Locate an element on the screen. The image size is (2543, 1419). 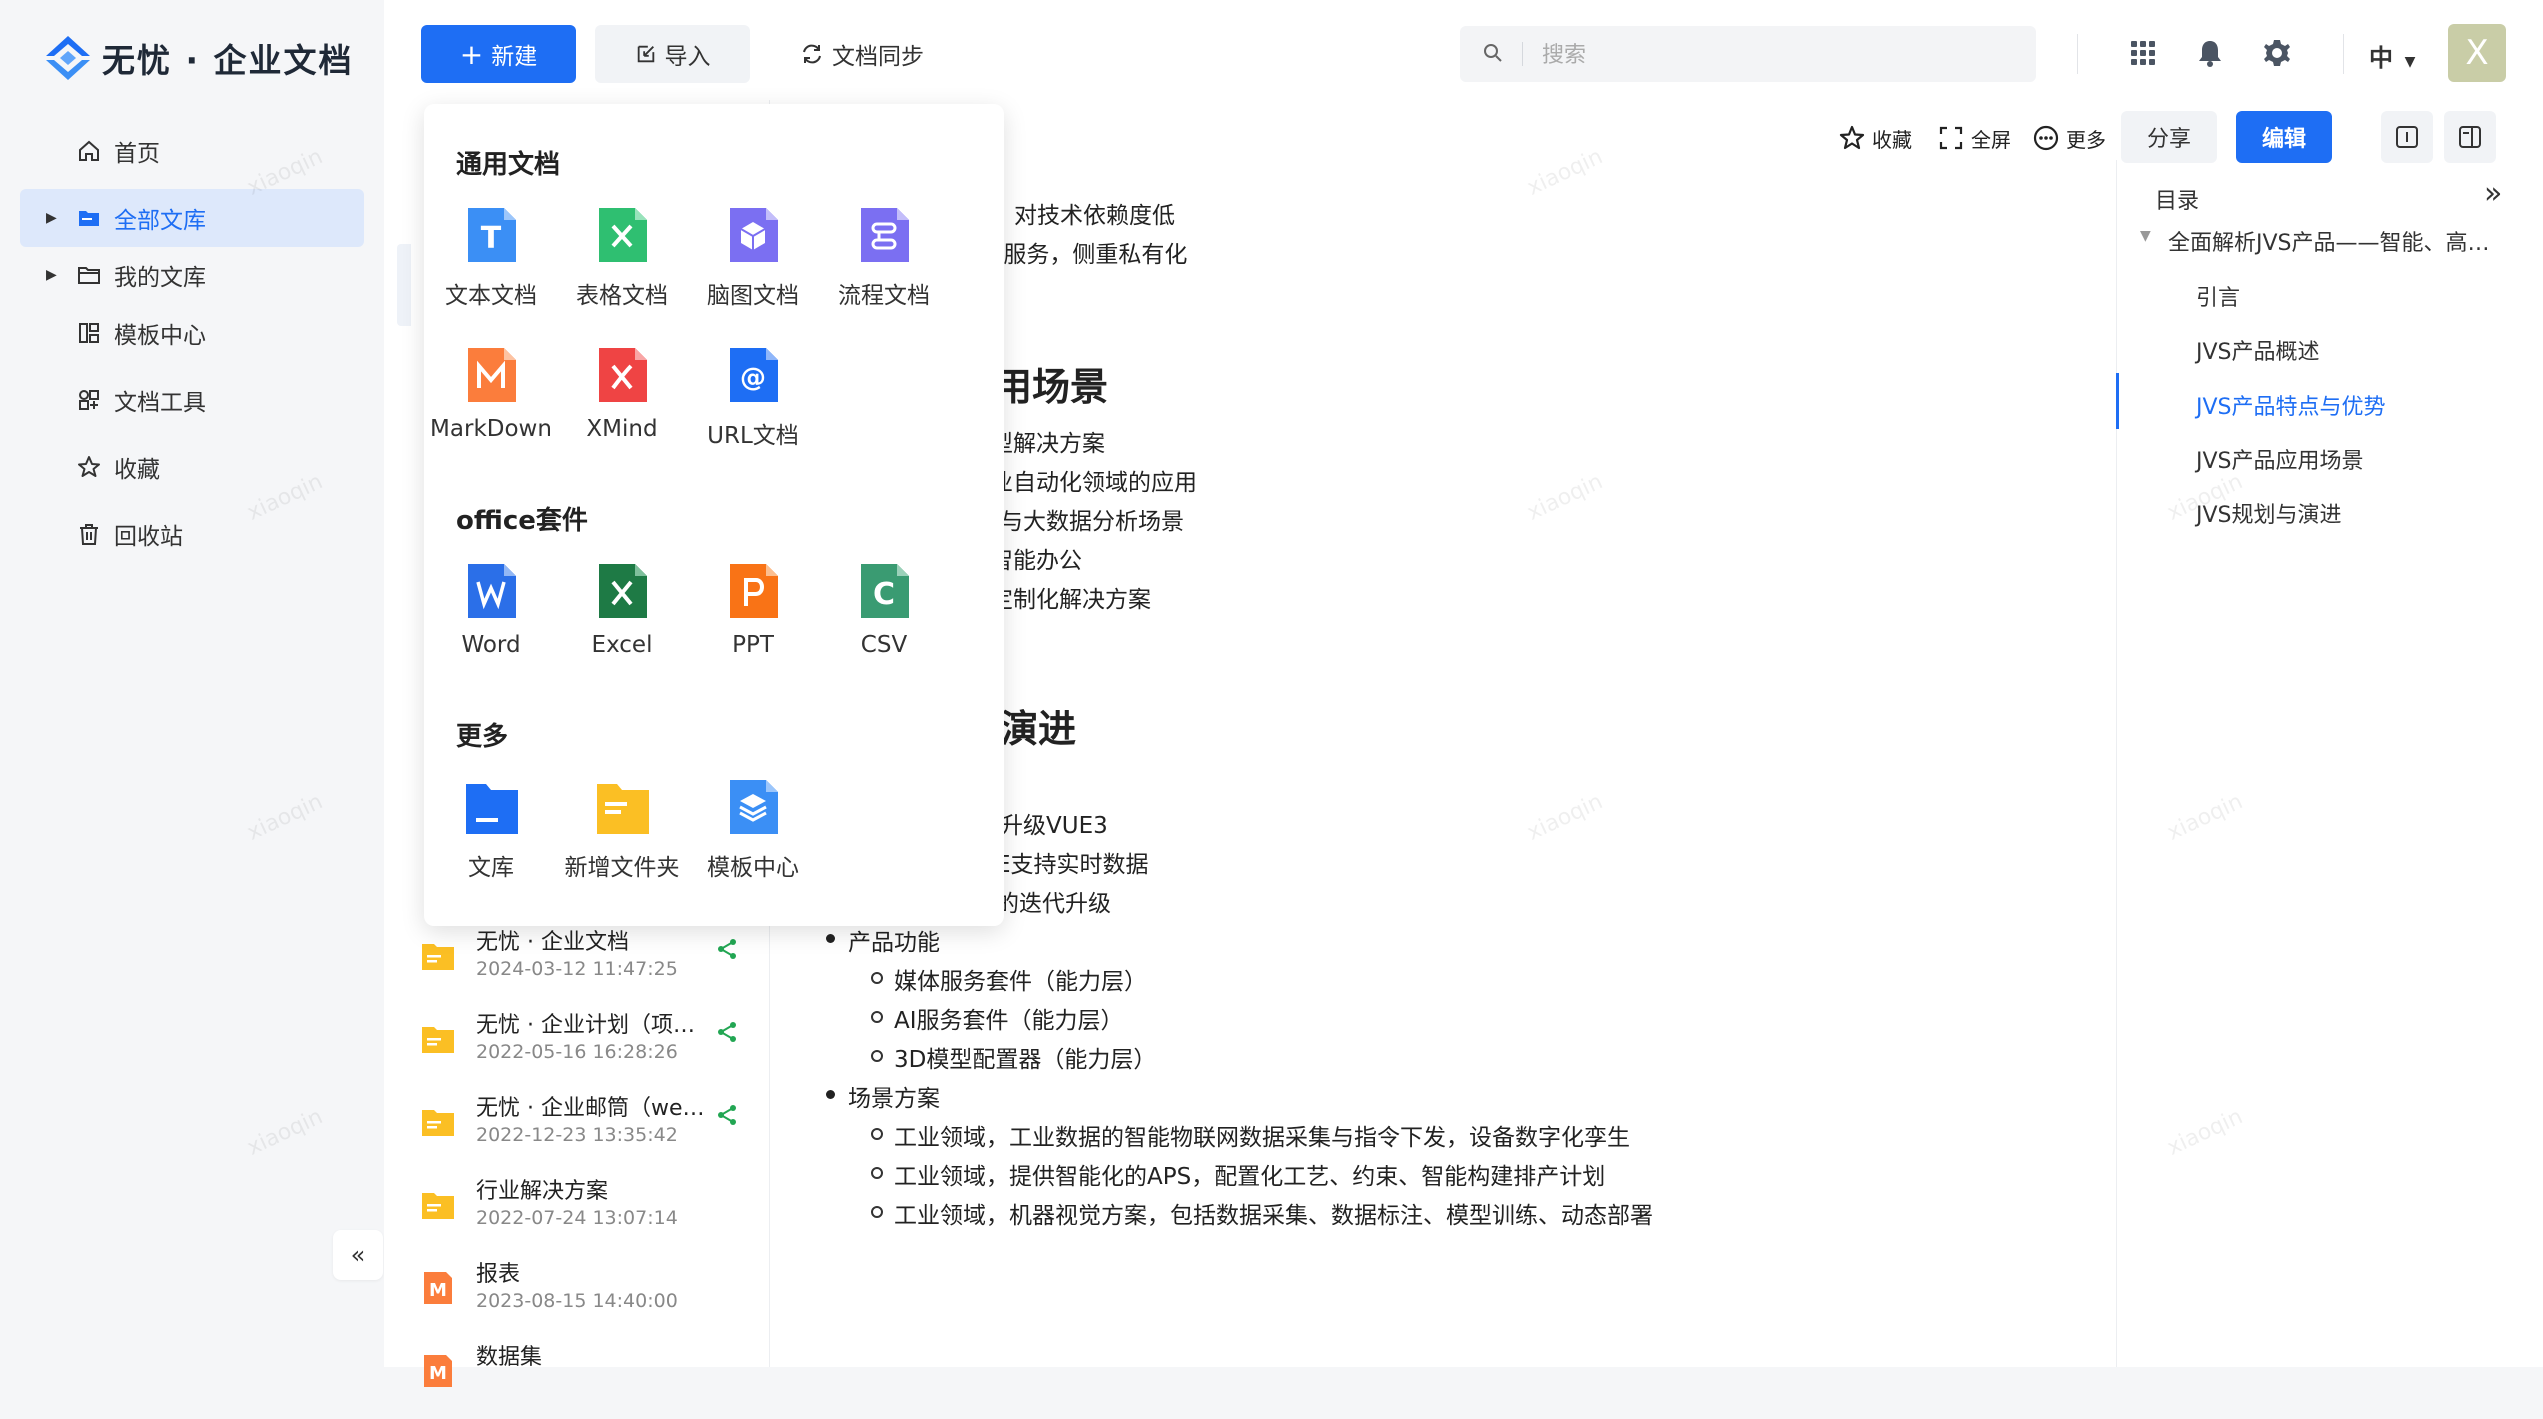
logo-text: 无忧 · 企业文档 is located at coordinates (228, 60).